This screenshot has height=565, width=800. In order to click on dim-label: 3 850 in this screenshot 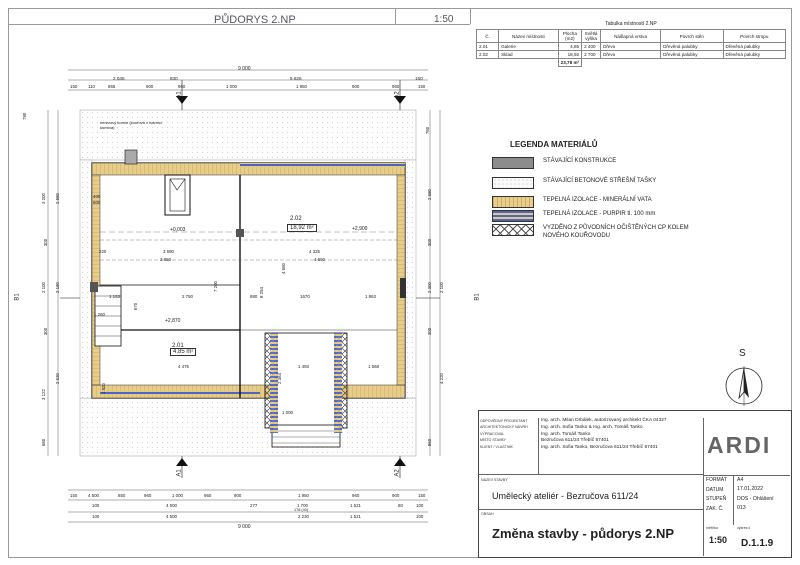, I will do `click(165, 259)`.